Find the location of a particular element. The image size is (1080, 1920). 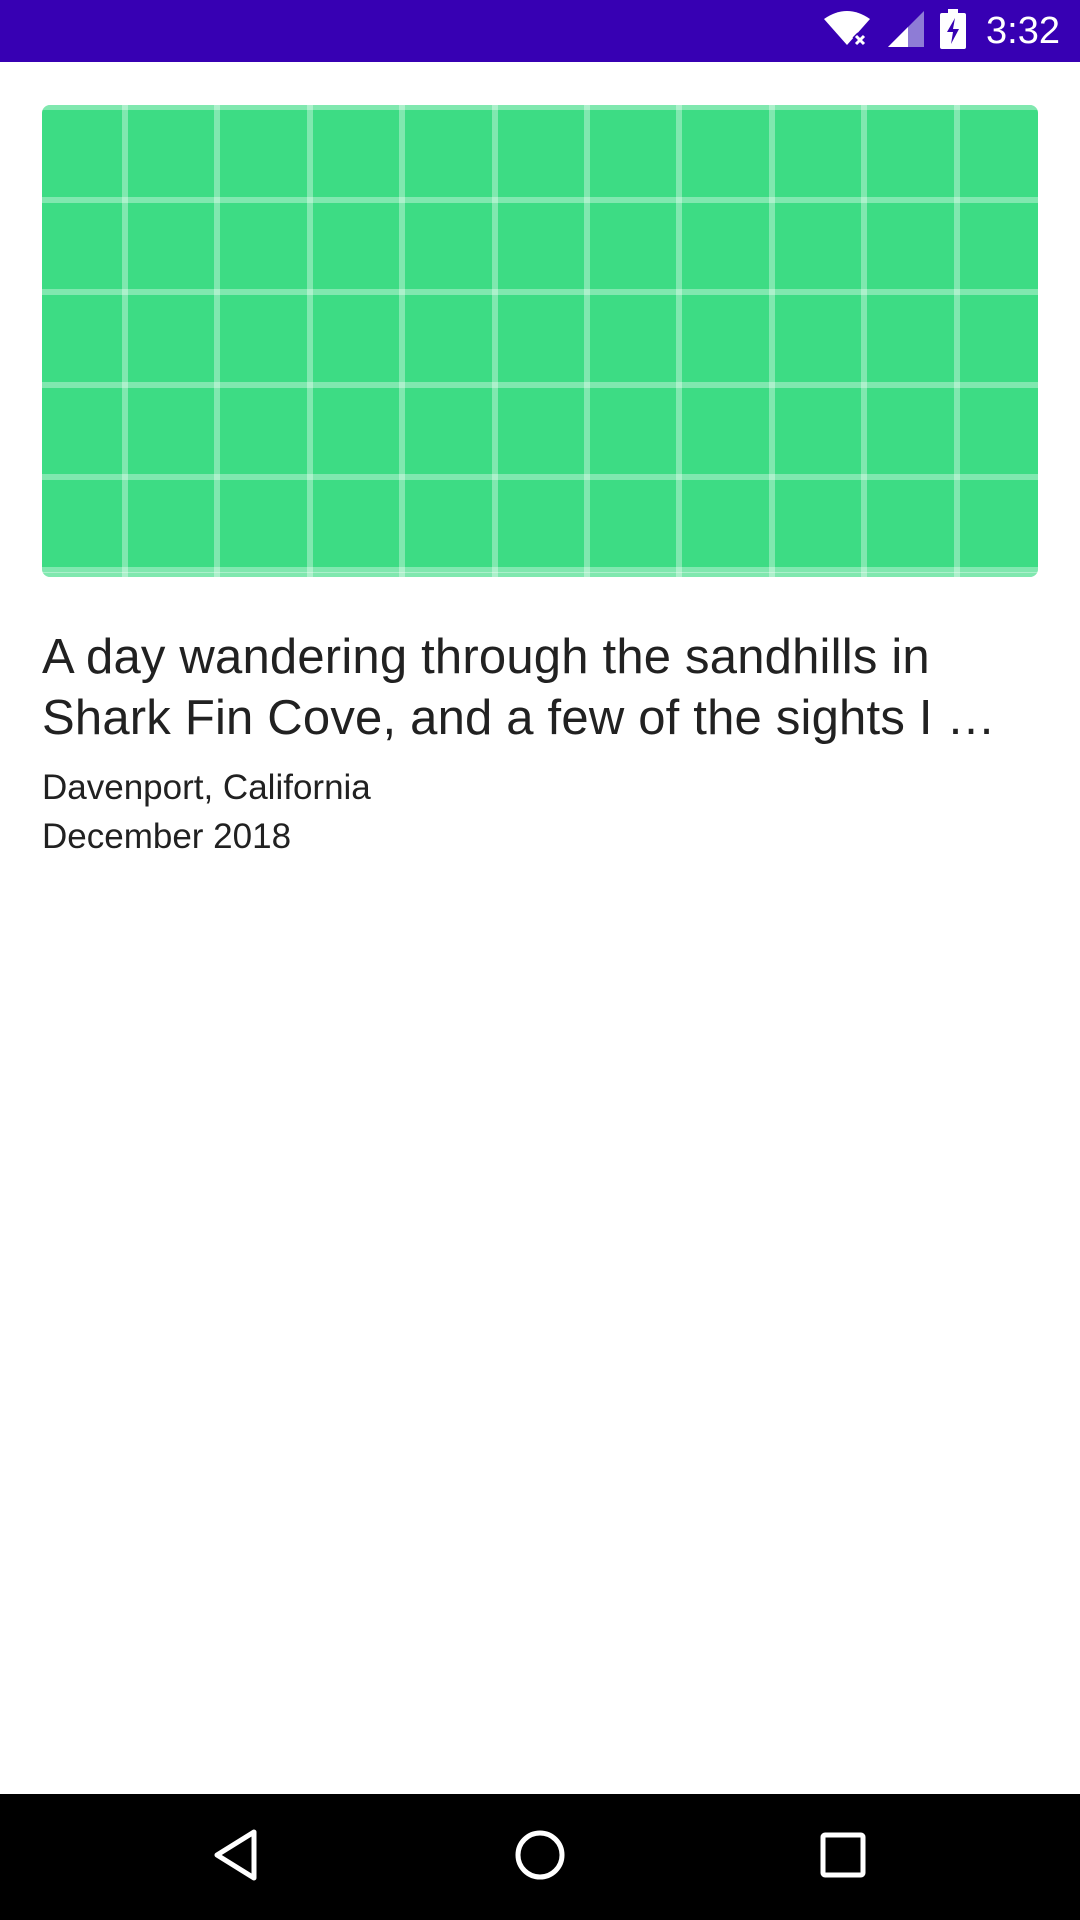

status-icons: 3:32 is located at coordinates (941, 31).